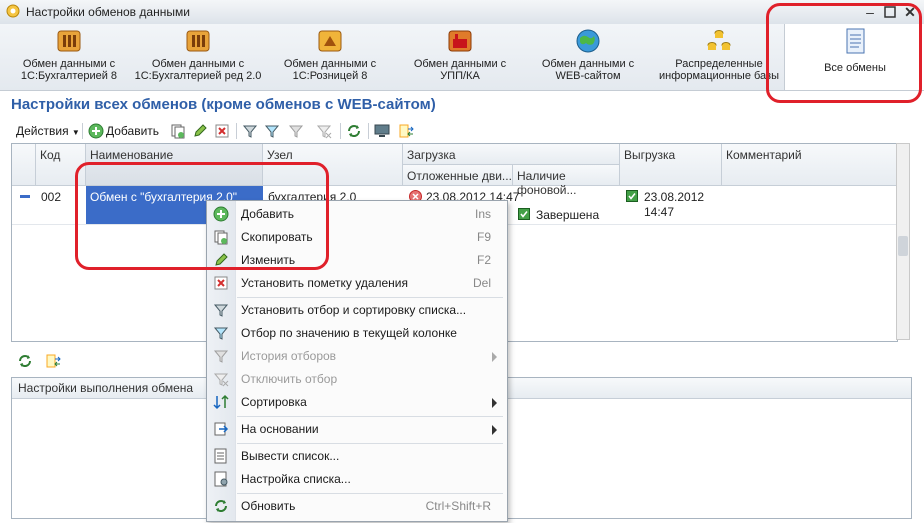 This screenshot has height=523, width=924. I want to click on table-scrollbar, so click(903, 241).